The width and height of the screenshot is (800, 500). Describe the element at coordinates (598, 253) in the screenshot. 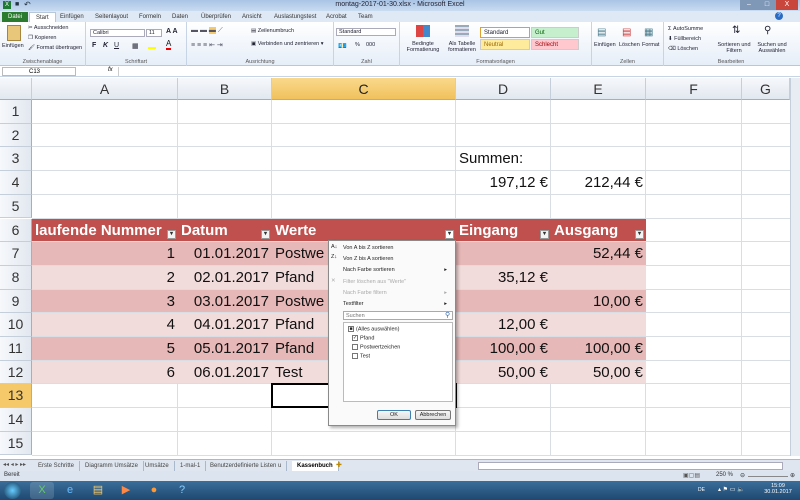

I see `table-cell: 52,44 €` at that location.